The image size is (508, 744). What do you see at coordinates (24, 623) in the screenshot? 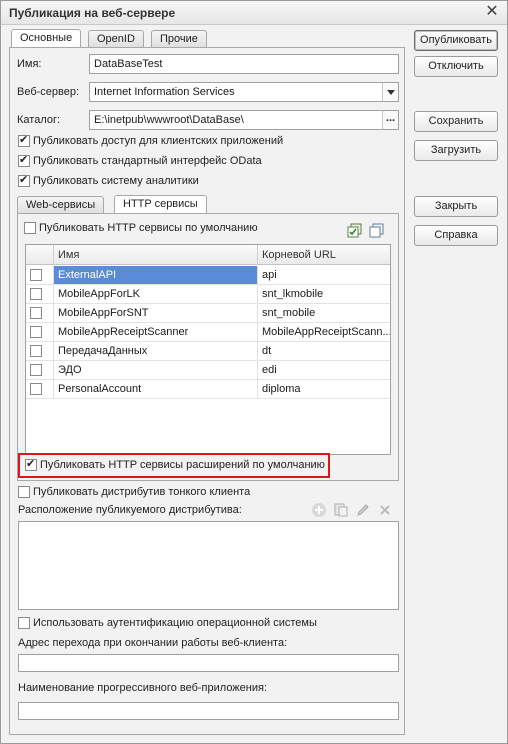
I see `os-auth-checkbox` at bounding box center [24, 623].